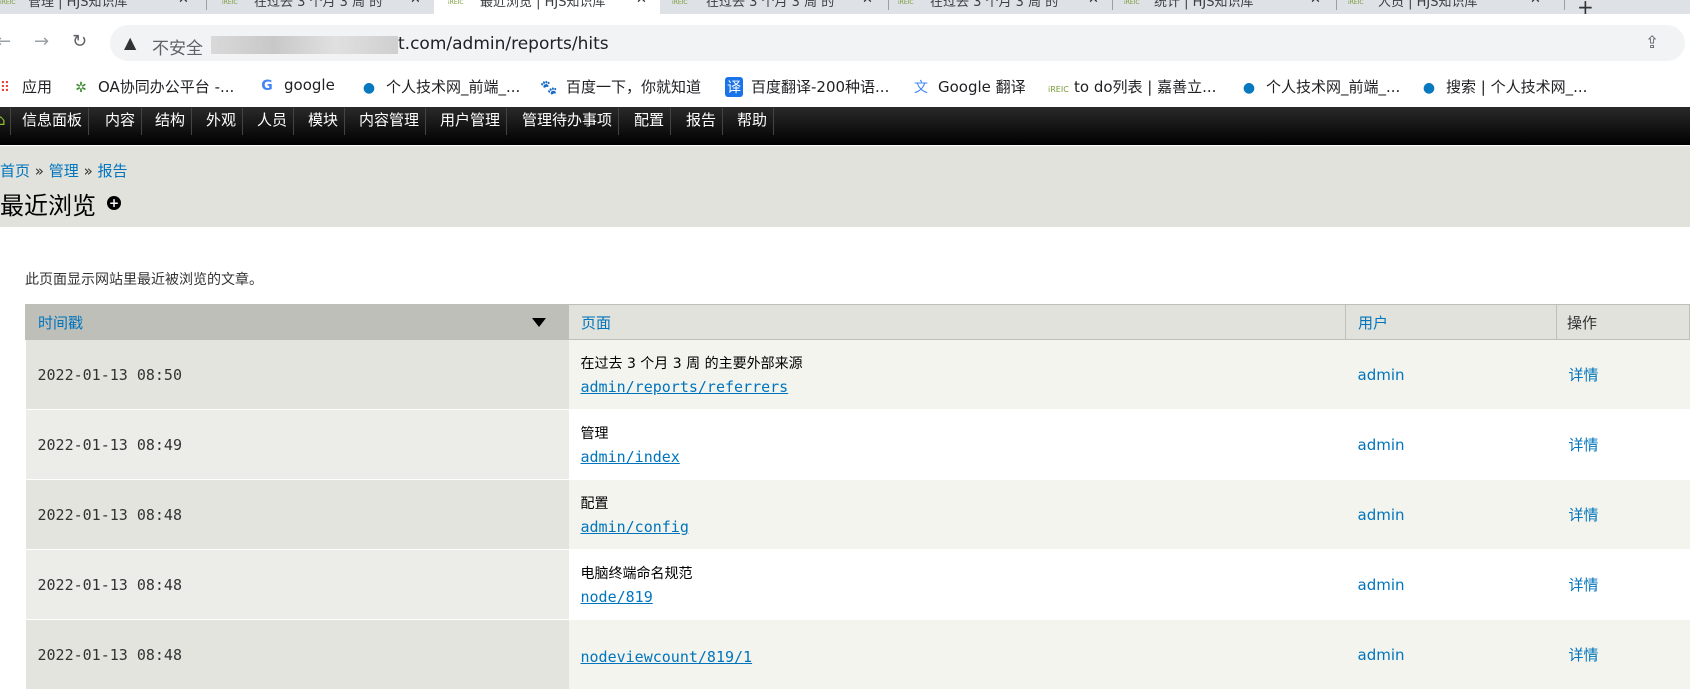  I want to click on add-shortcut-icon: +, so click(114, 203).